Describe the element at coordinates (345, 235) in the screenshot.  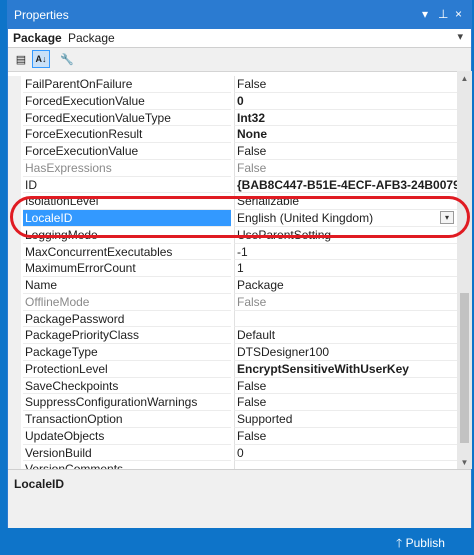
I see `property-value: UseParentSetting` at that location.